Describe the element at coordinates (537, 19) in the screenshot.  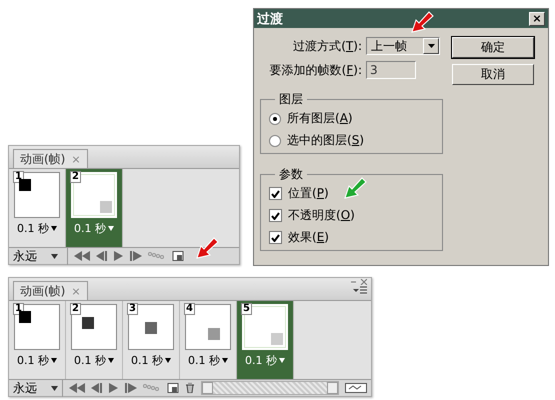
I see `close-button: ×` at that location.